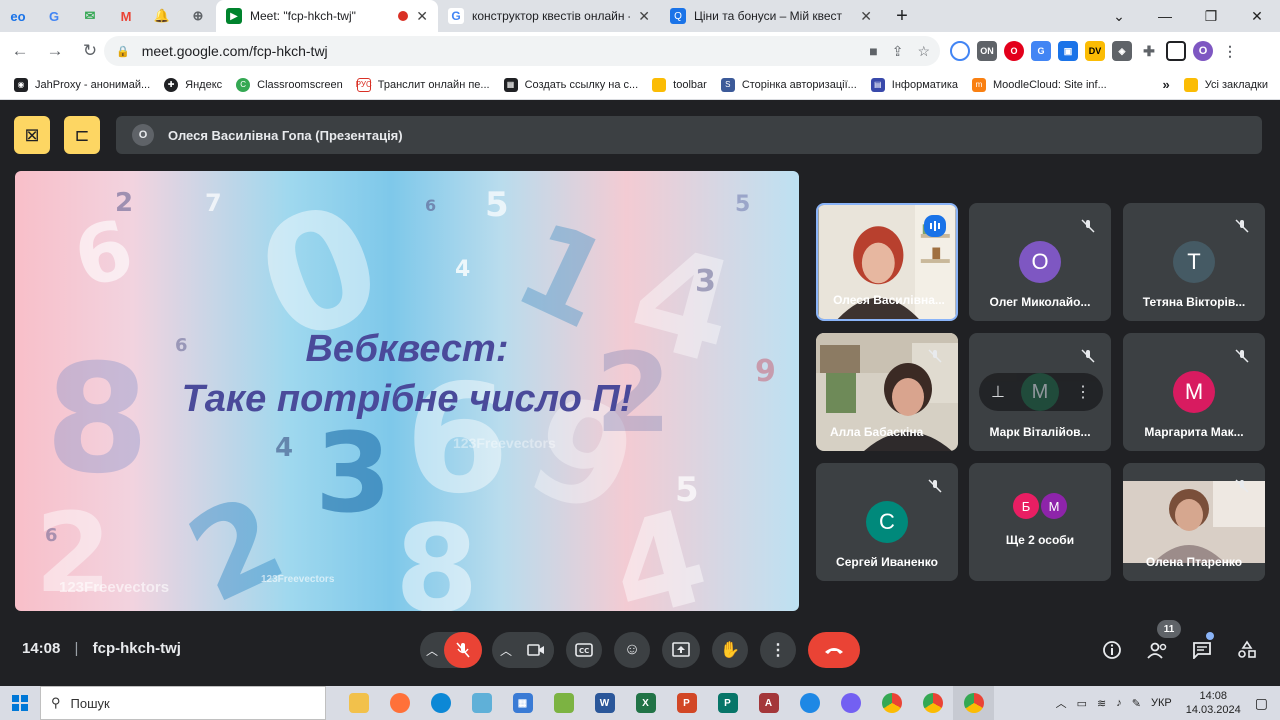 The height and width of the screenshot is (720, 1280). I want to click on more-options-icon: ⋮, so click(1083, 392).